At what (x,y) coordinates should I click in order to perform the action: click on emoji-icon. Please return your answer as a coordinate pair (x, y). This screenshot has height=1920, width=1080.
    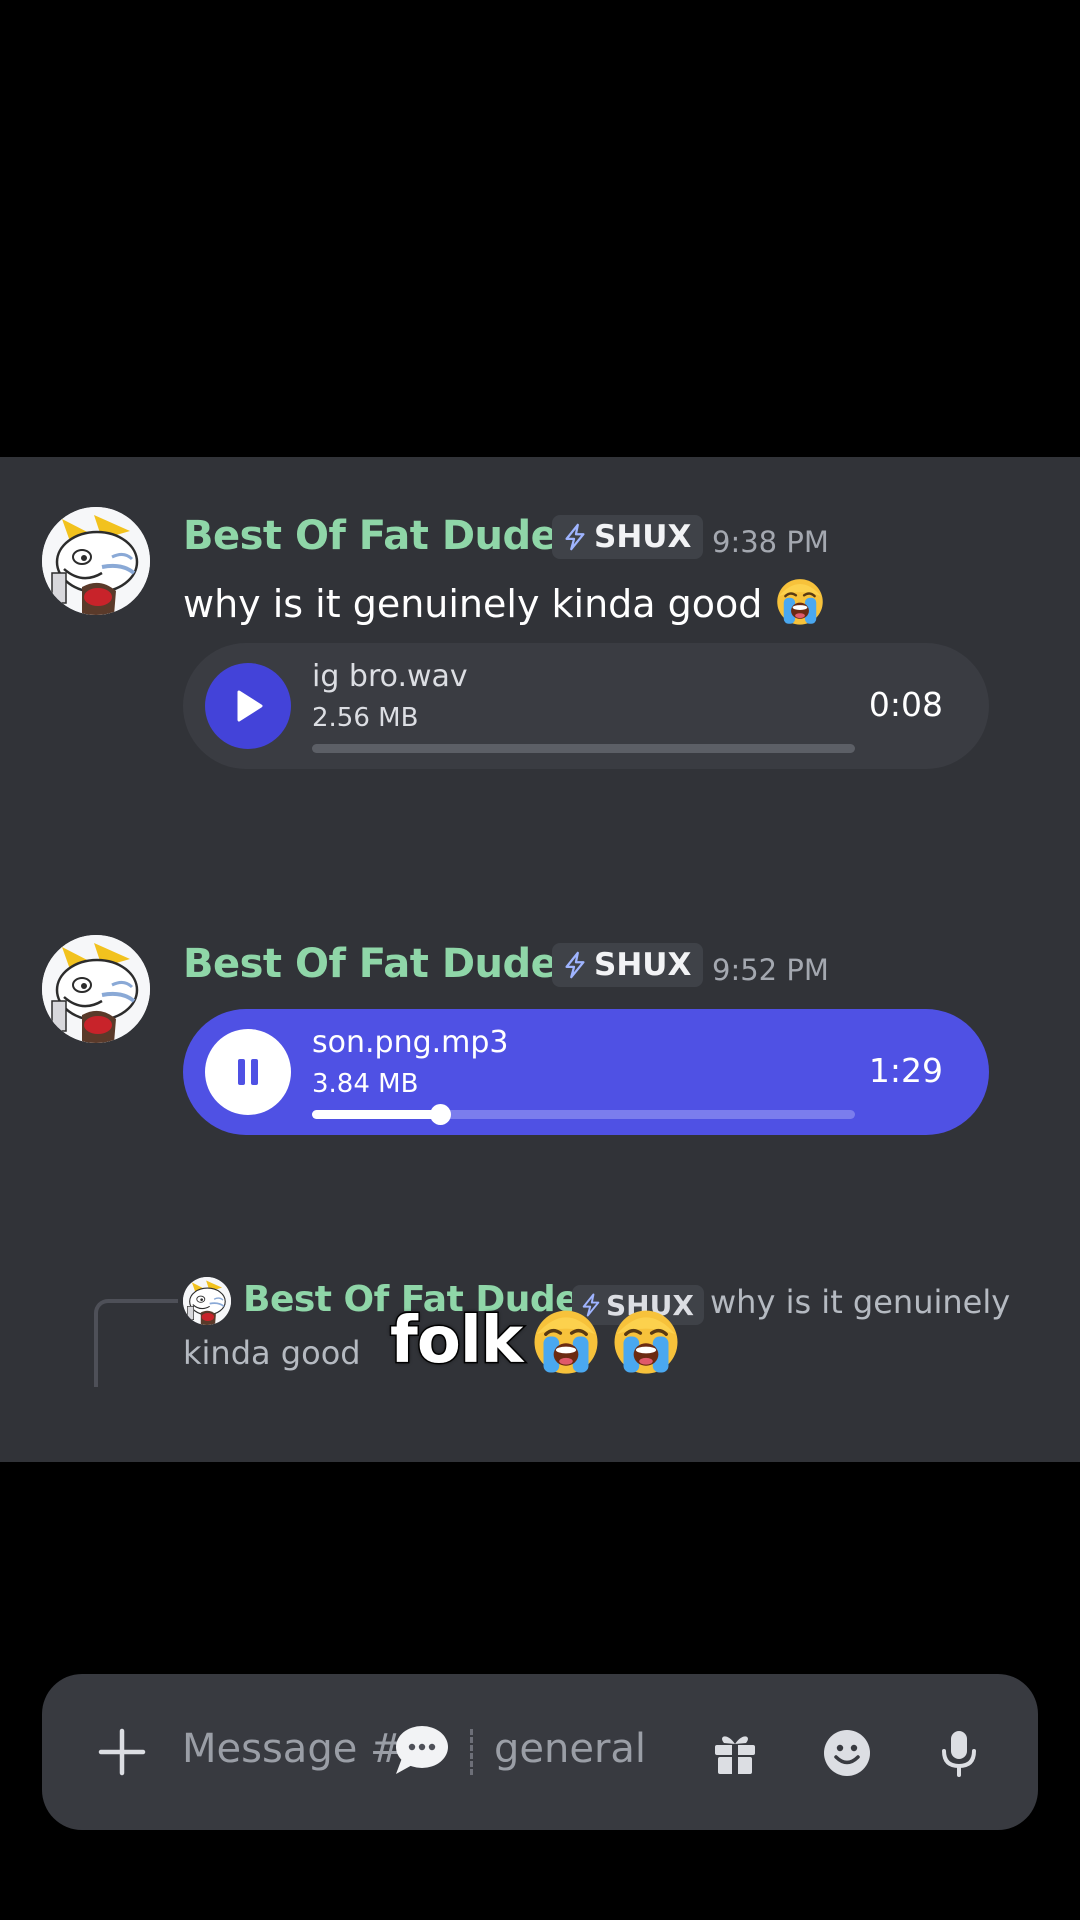
    Looking at the image, I should click on (847, 1753).